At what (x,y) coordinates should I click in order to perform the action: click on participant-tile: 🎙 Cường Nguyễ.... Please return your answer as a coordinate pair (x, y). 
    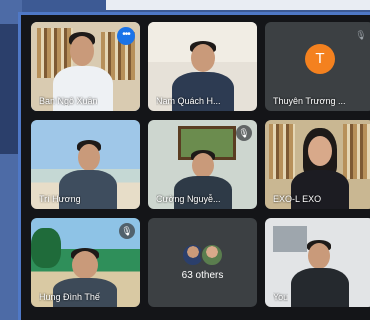
    Looking at the image, I should click on (202, 164).